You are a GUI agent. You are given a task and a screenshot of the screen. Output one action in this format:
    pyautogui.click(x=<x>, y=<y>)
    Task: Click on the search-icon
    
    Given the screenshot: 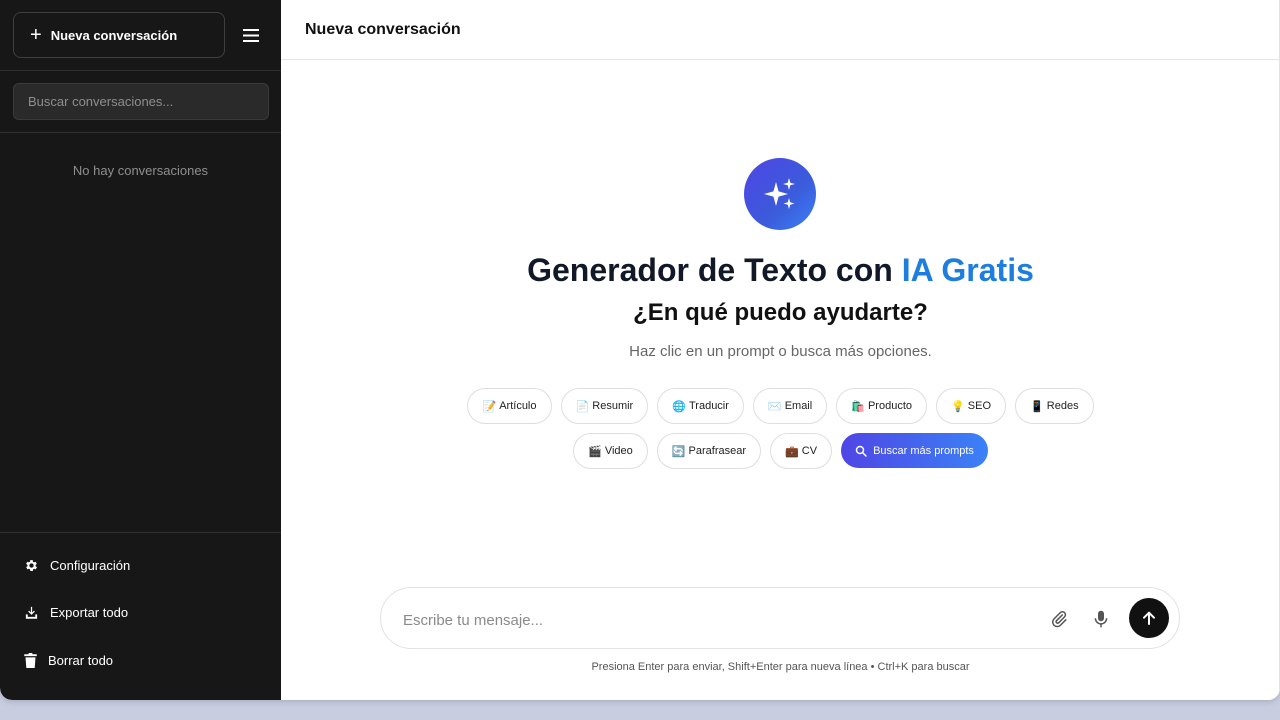 What is the action you would take?
    pyautogui.click(x=861, y=451)
    